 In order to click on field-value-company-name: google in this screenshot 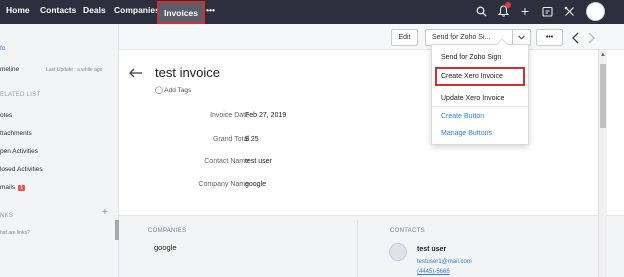, I will do `click(255, 184)`.